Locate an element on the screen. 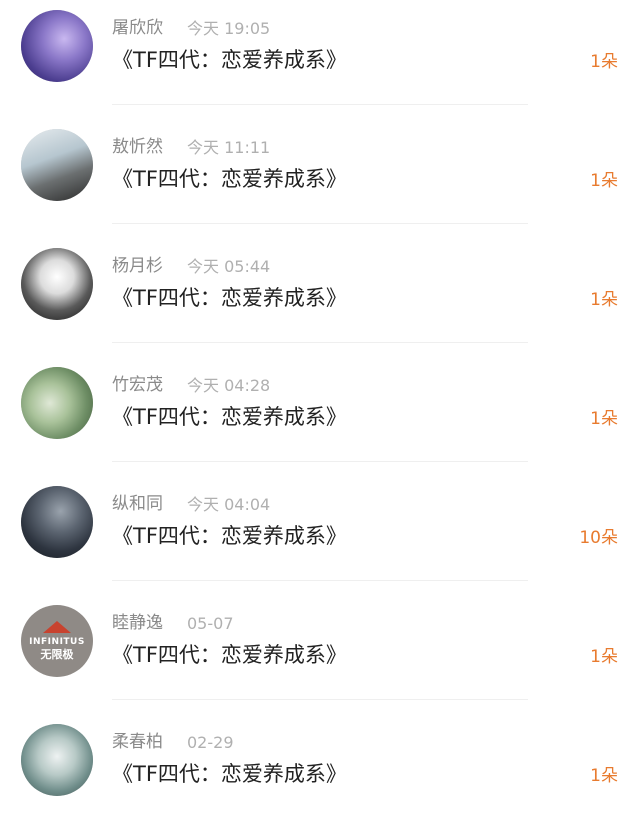 Image resolution: width=640 pixels, height=836 pixels. logo-mark-icon is located at coordinates (57, 626).